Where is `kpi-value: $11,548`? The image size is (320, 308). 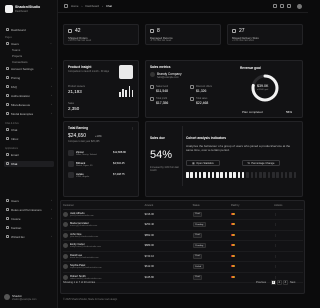 kpi-value: $11,548 is located at coordinates (162, 91).